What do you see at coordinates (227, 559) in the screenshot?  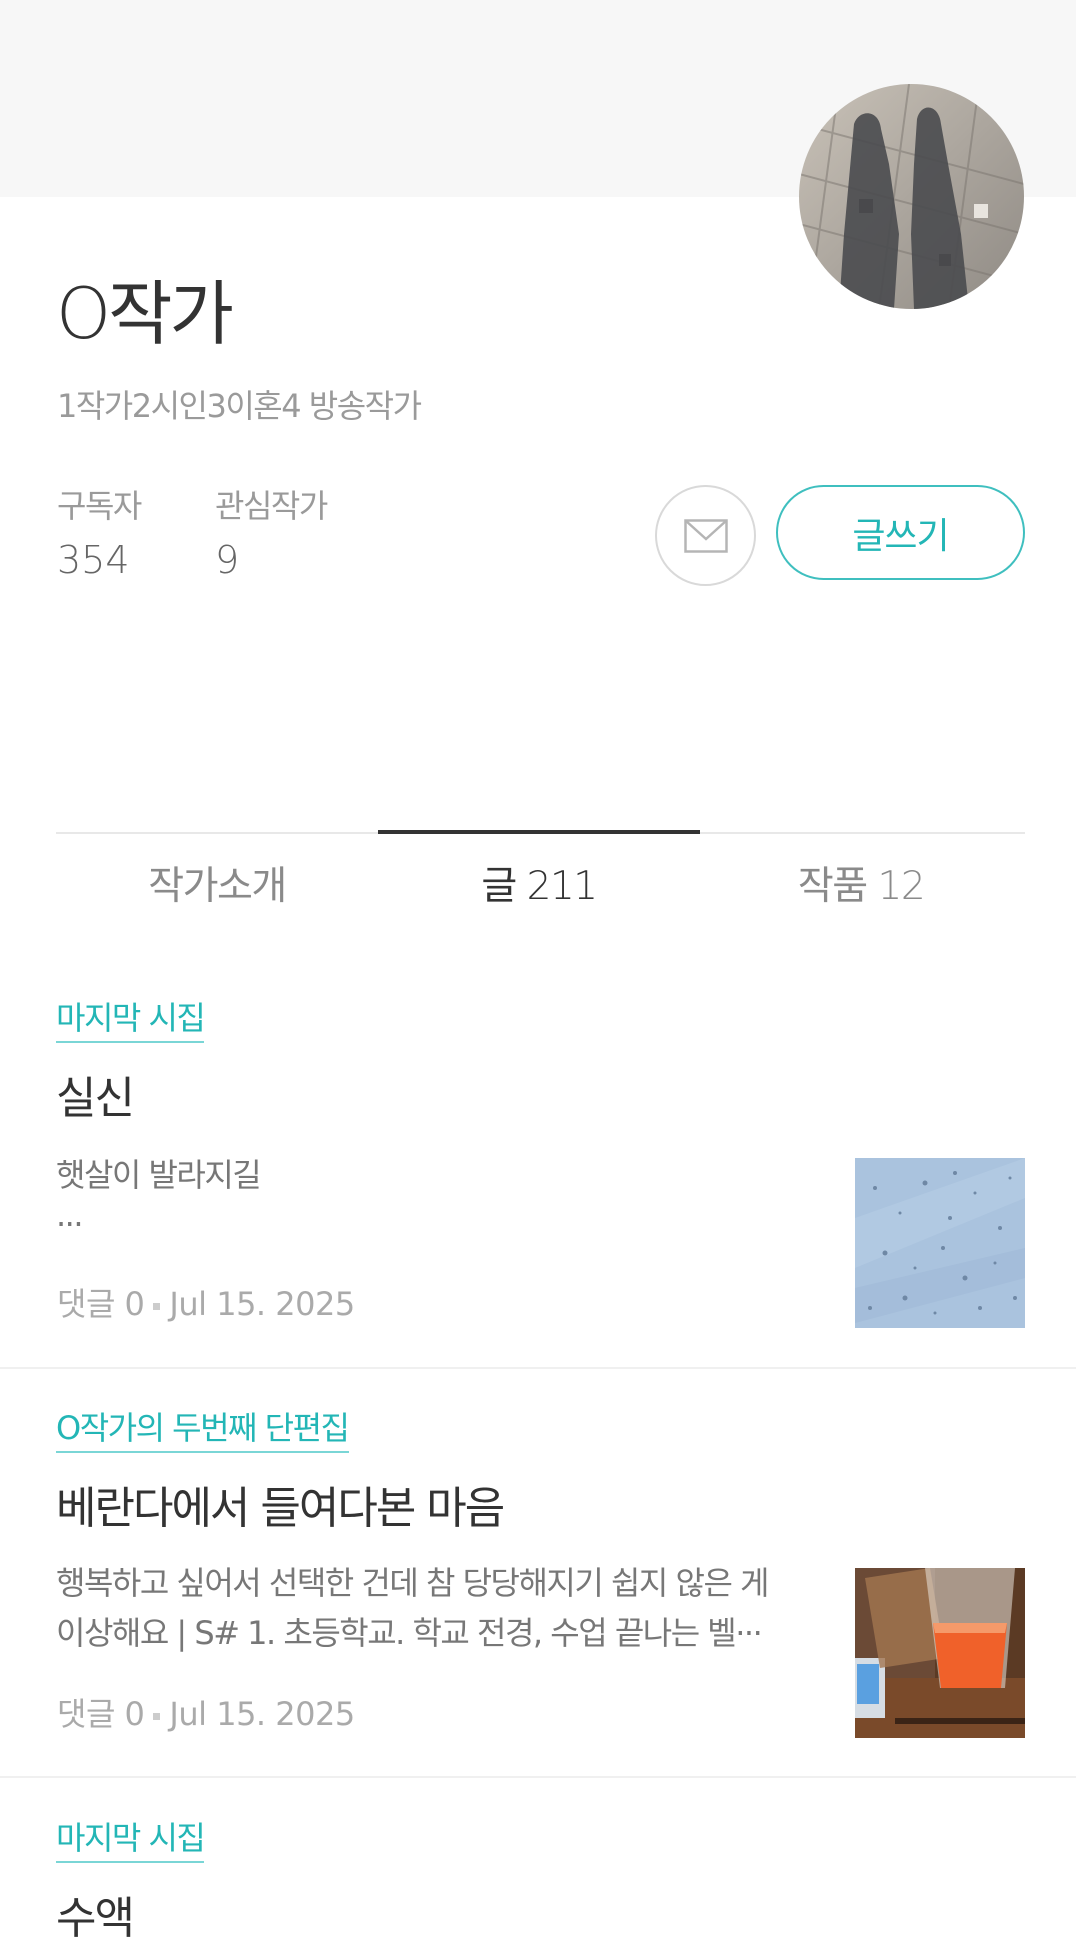 I see `interest-authors-count: 9` at bounding box center [227, 559].